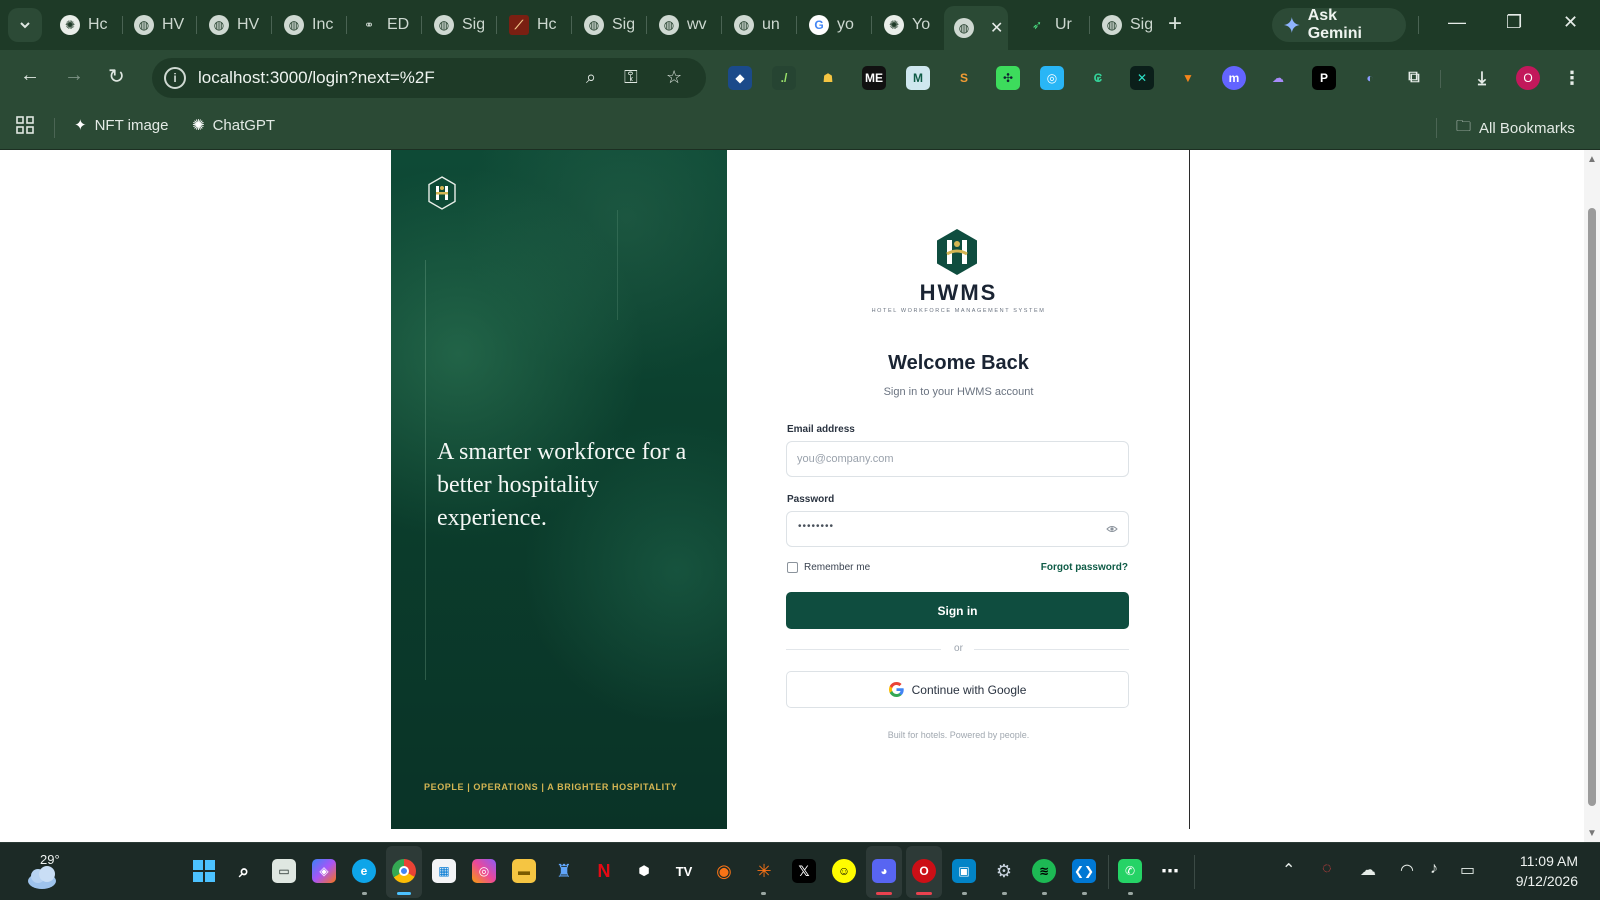 The width and height of the screenshot is (1600, 900). I want to click on claude-icon: ✳, so click(764, 871).